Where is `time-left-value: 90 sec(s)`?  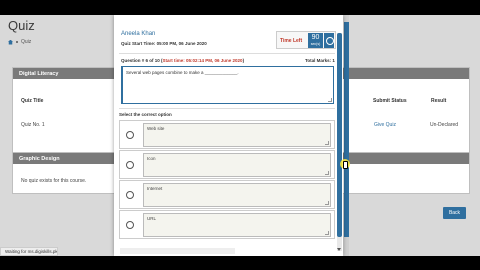 time-left-value: 90 sec(s) is located at coordinates (315, 40).